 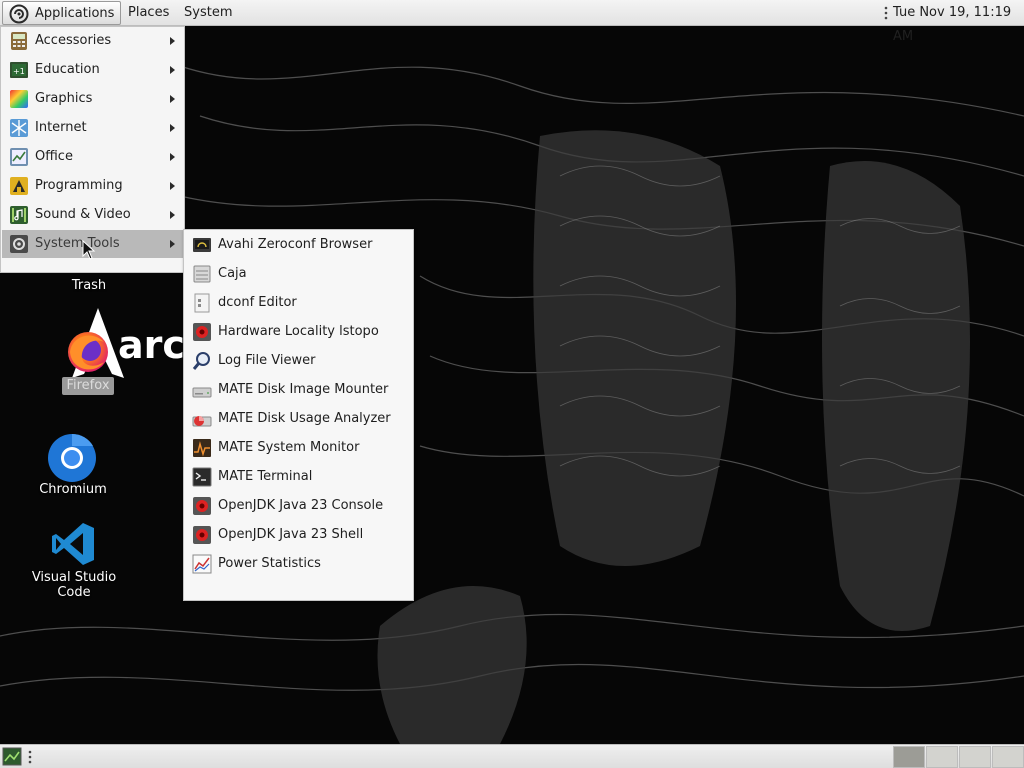 What do you see at coordinates (64, 98) in the screenshot?
I see `menu-item-label: Graphics` at bounding box center [64, 98].